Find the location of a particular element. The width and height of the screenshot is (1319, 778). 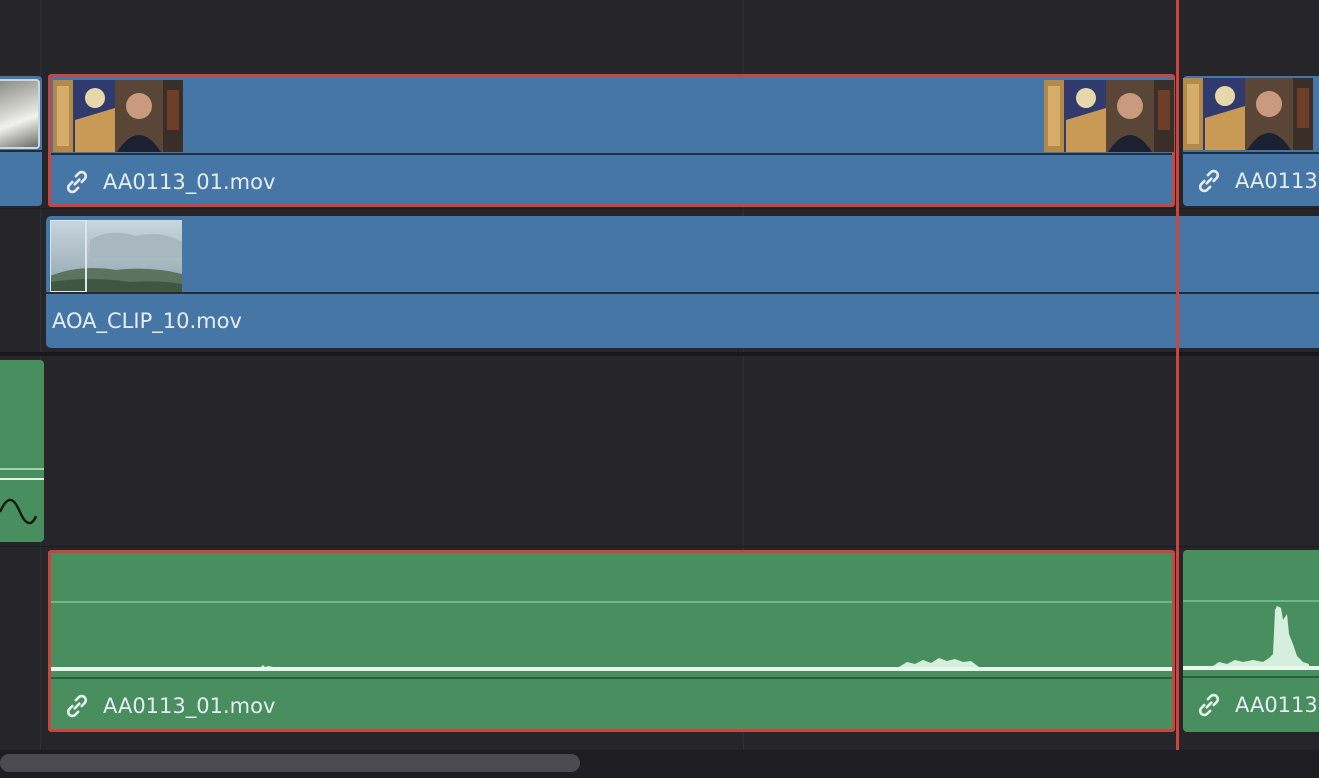

audio-waveform is located at coordinates (1251, 638).